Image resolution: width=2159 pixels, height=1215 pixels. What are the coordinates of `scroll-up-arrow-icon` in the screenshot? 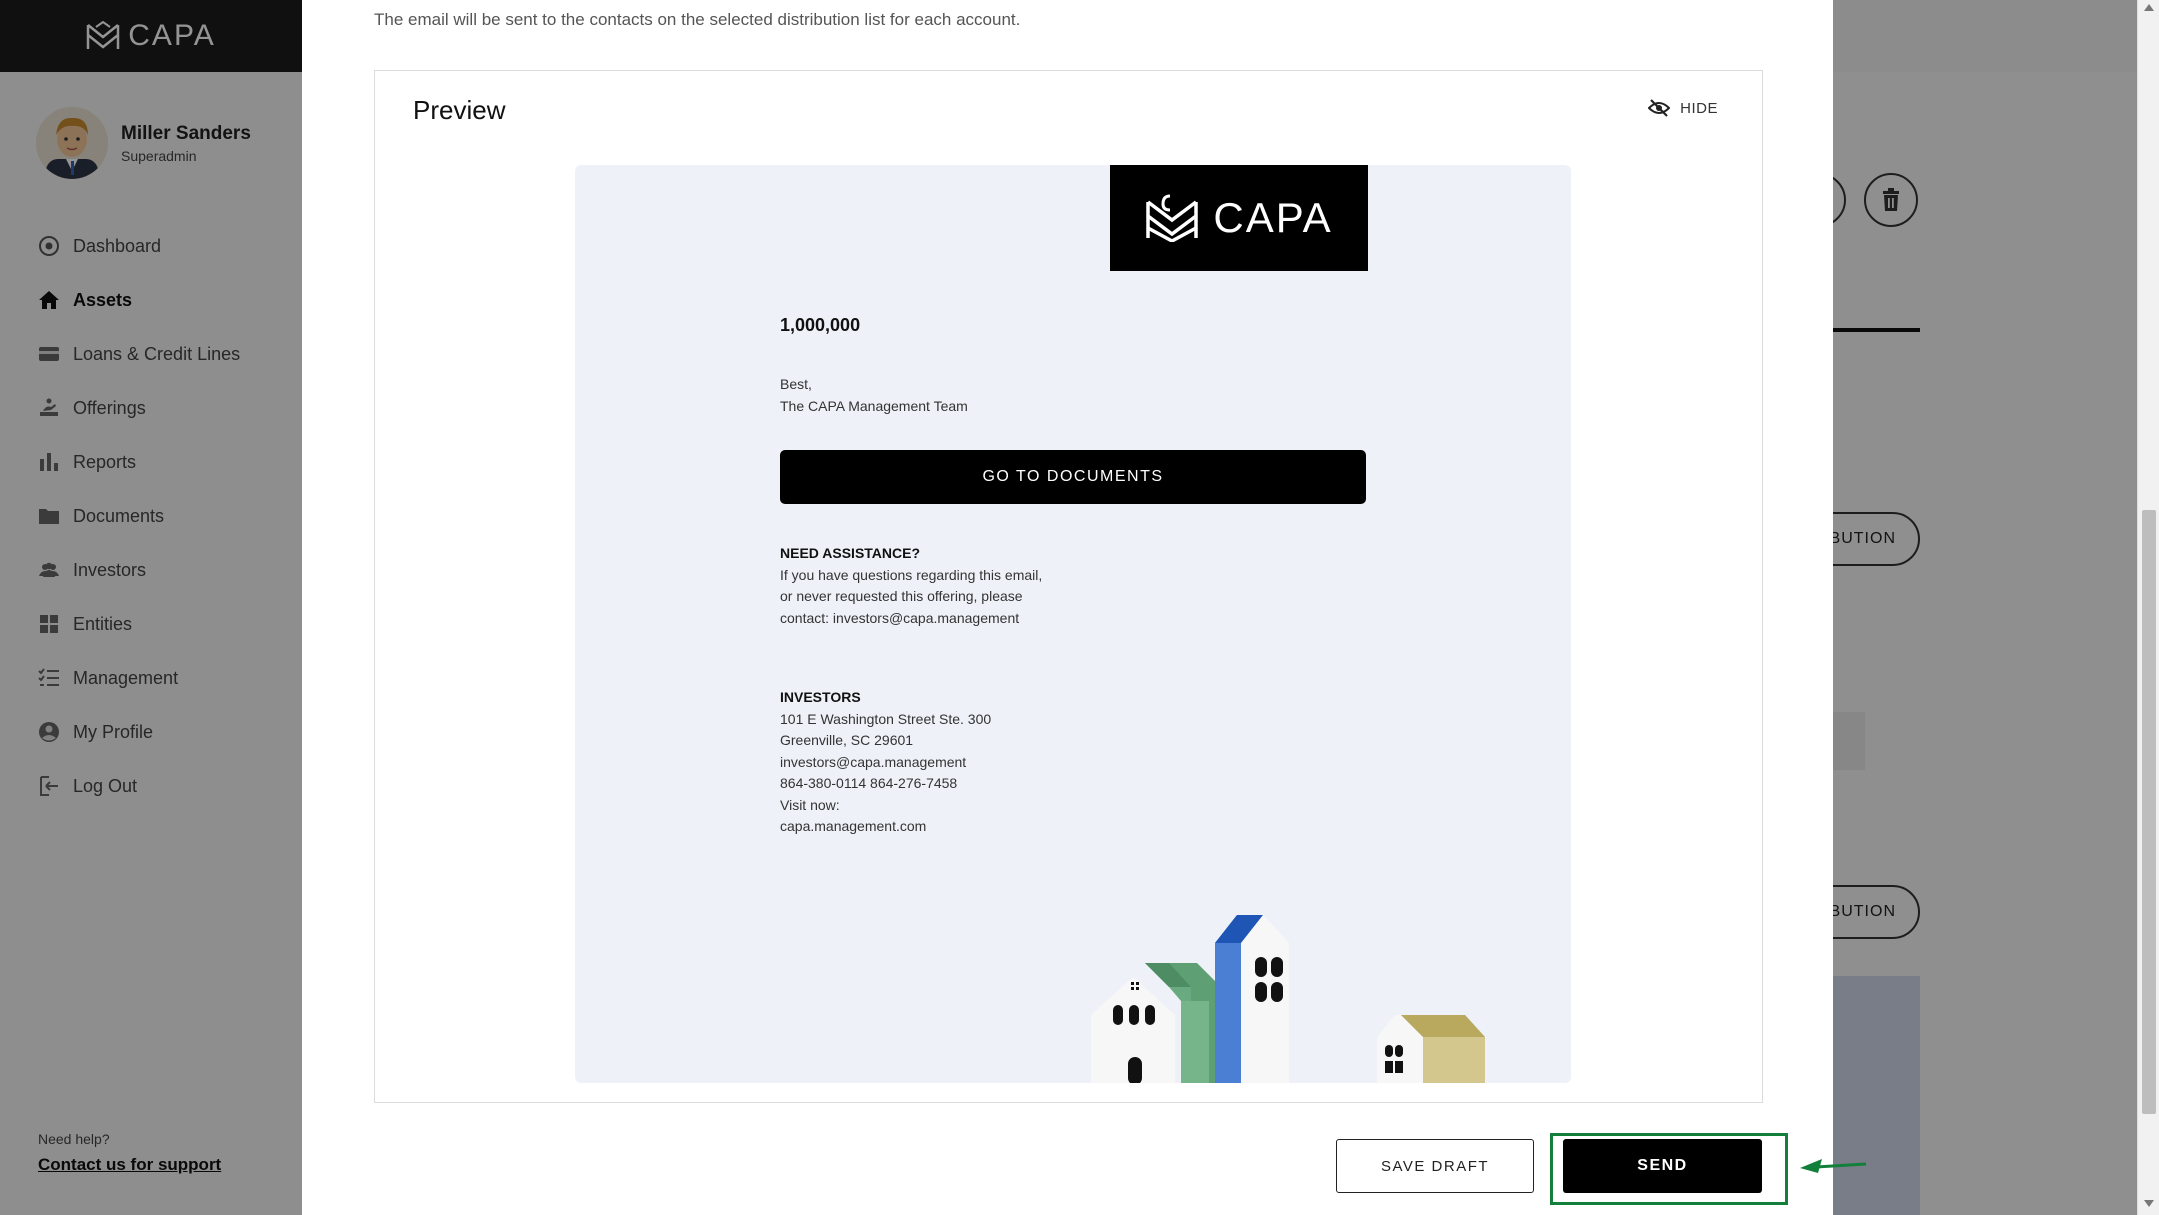 It's located at (2149, 7).